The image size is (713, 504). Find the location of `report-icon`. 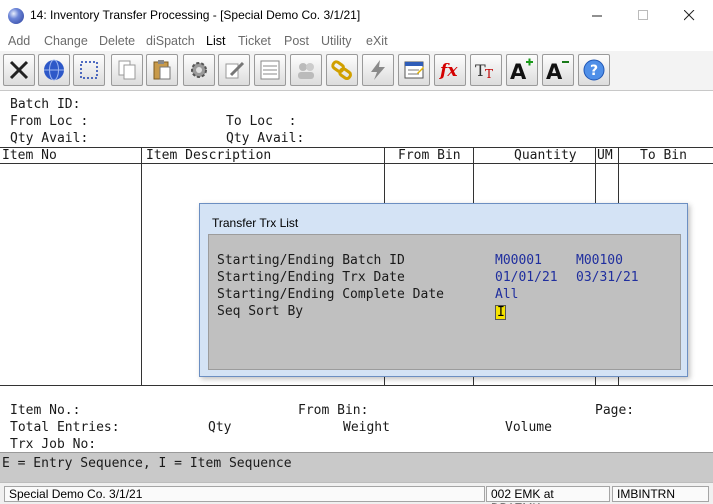

report-icon is located at coordinates (414, 70).